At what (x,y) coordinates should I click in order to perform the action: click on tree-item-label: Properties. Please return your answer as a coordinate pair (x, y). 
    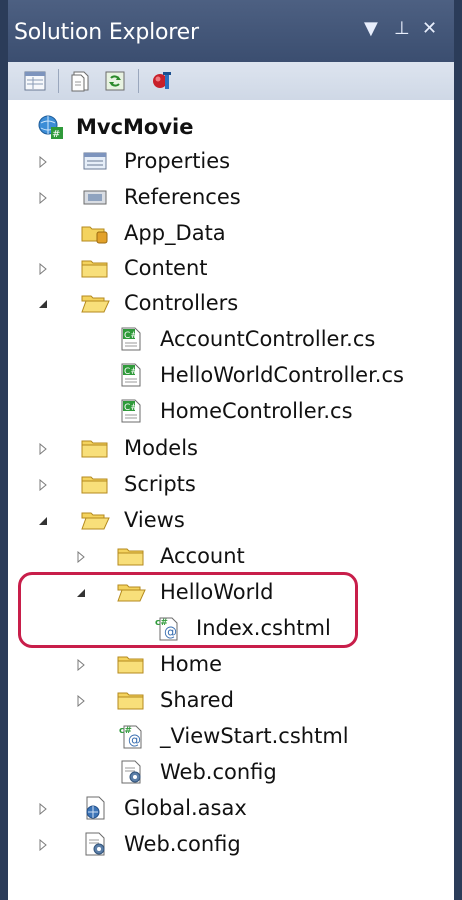
    Looking at the image, I should click on (177, 161).